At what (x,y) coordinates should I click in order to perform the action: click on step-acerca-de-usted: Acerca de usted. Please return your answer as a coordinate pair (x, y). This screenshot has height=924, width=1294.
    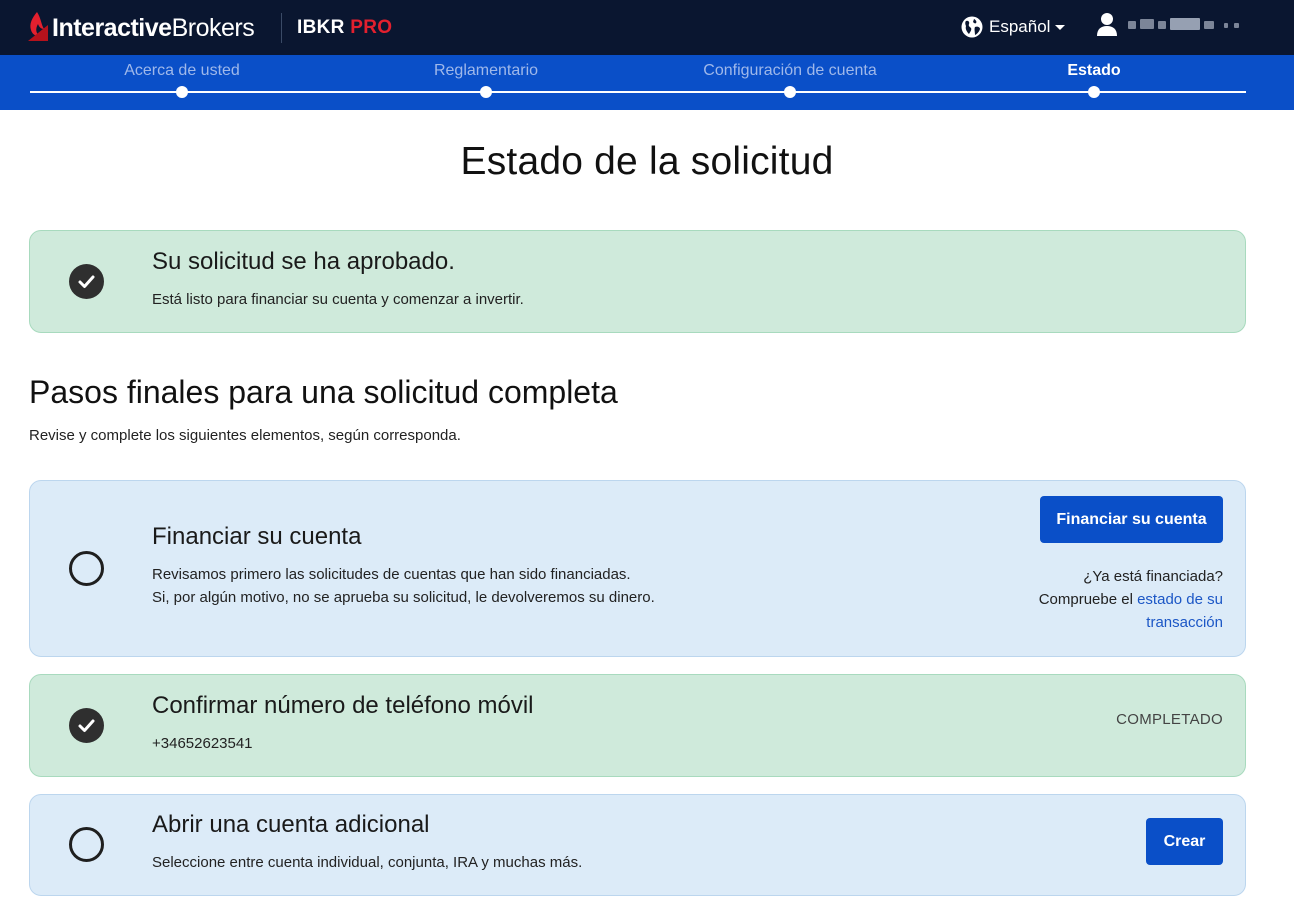
    Looking at the image, I should click on (182, 76).